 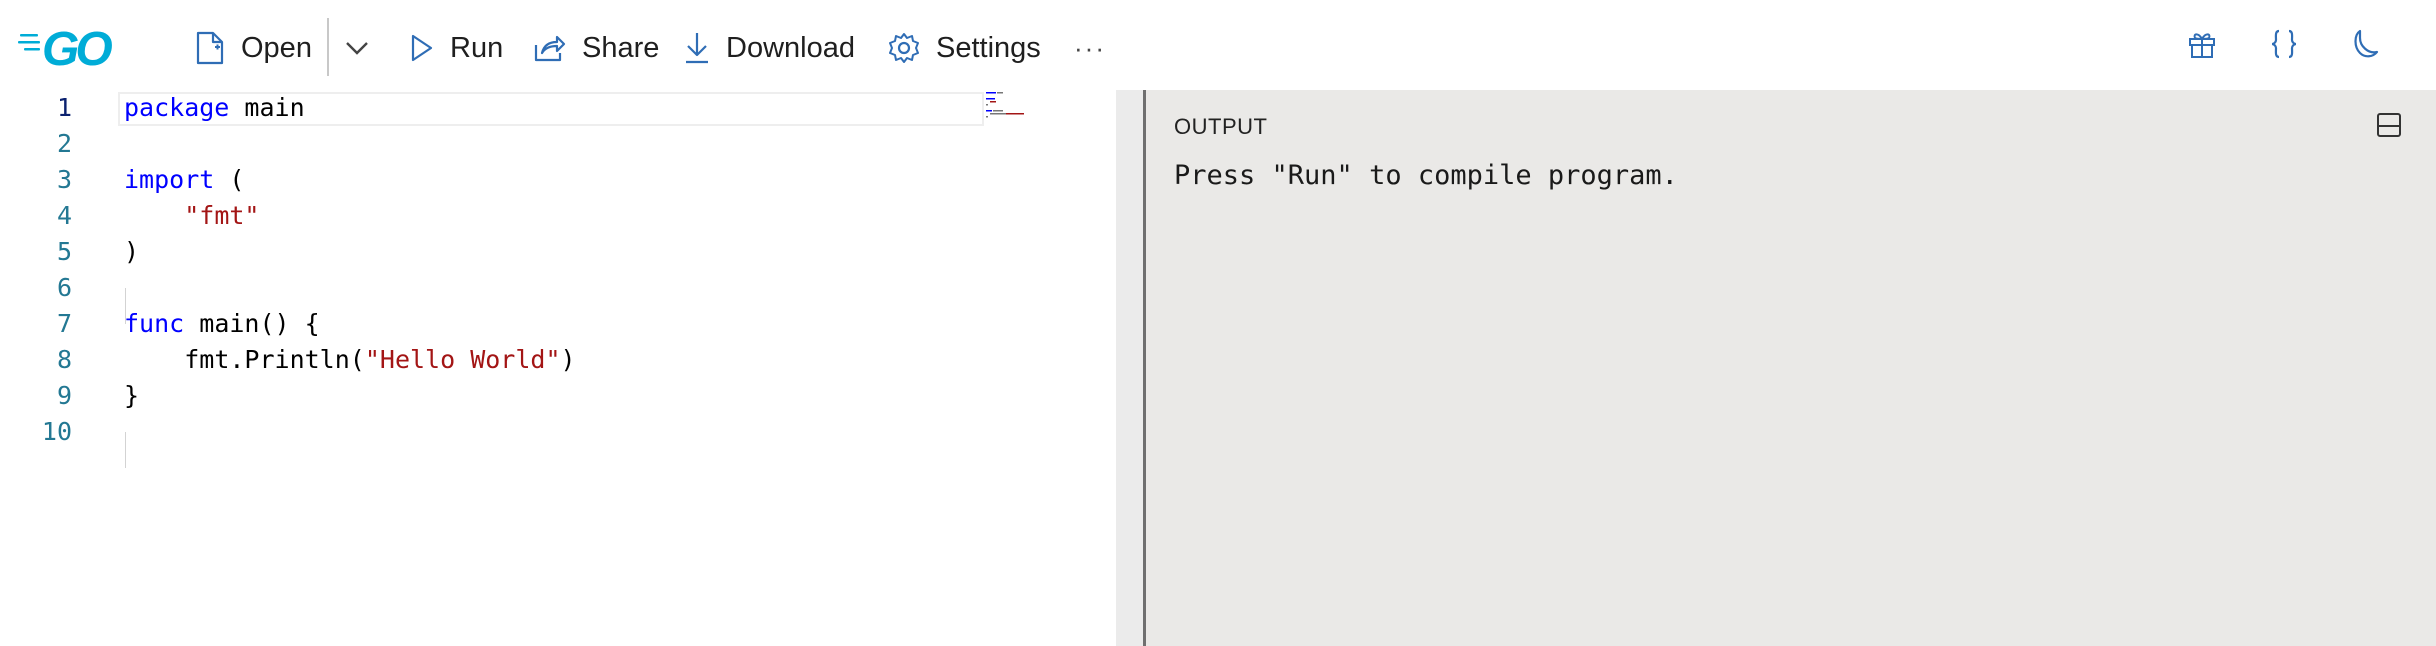 I want to click on line-number: 9, so click(x=64, y=395).